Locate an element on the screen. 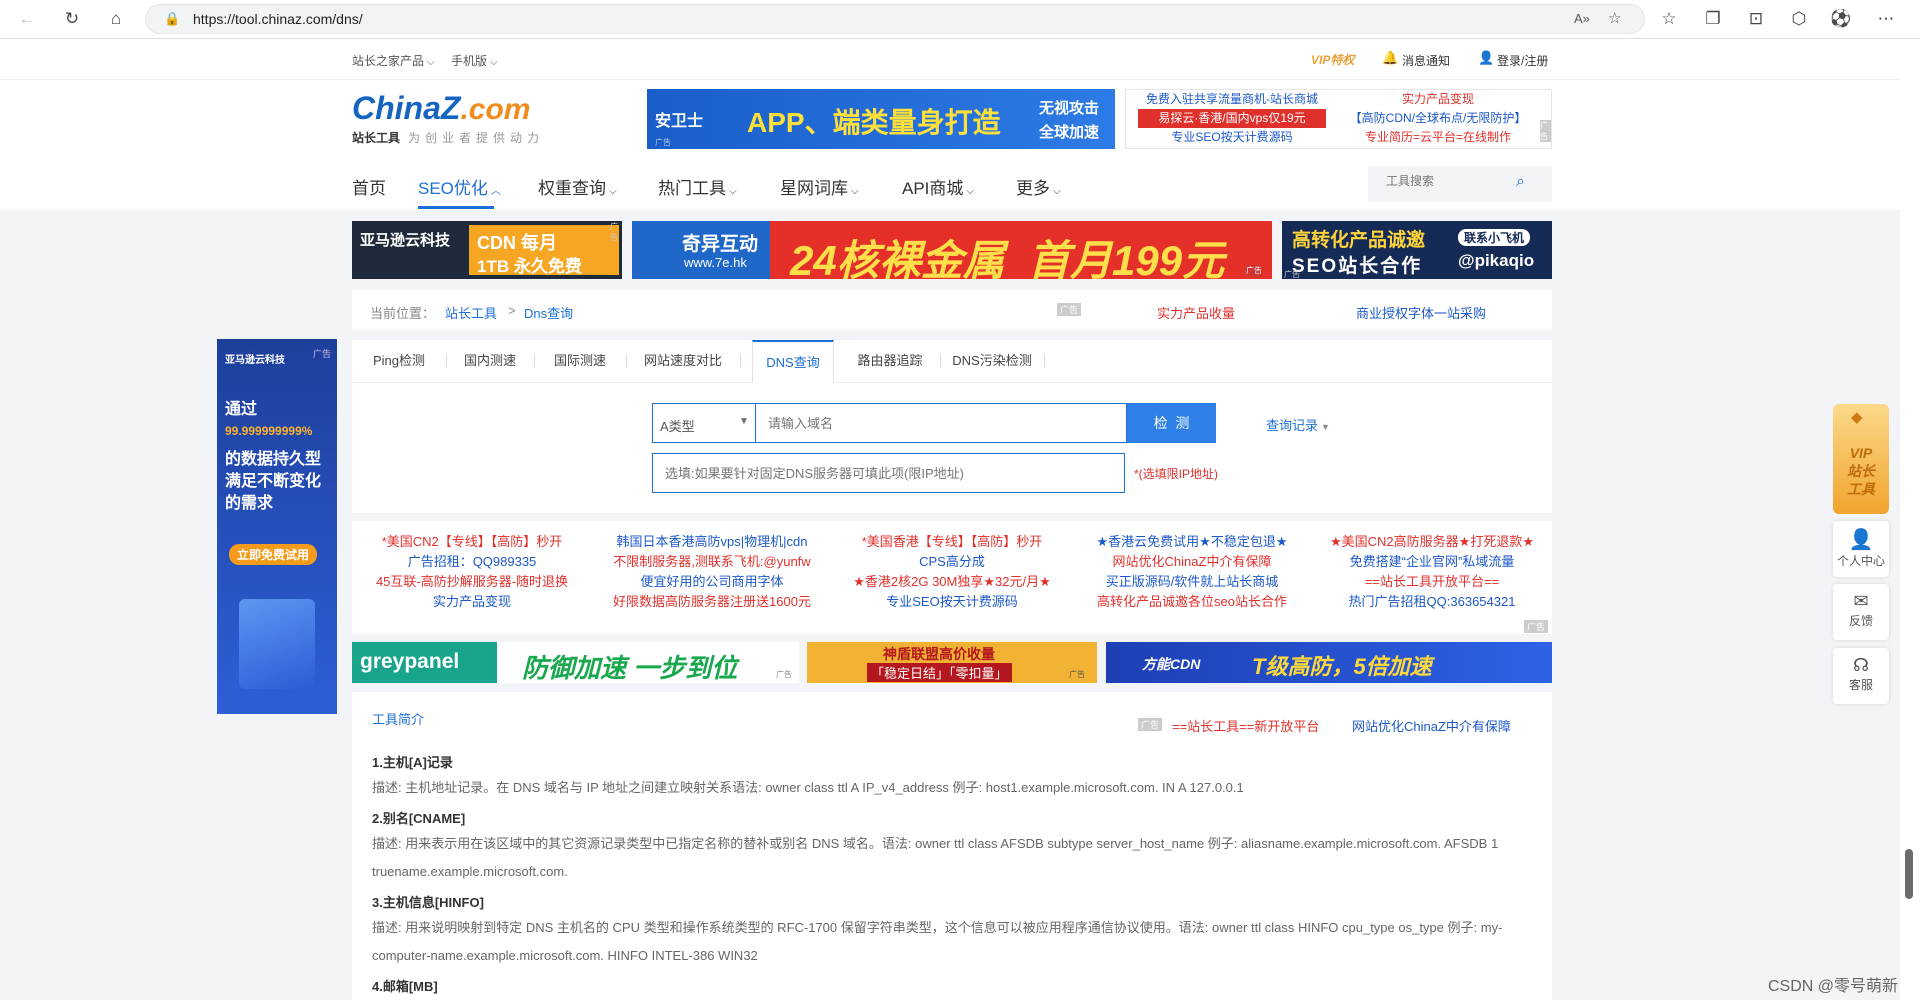 The image size is (1920, 1000). favorites-icon: ☆ is located at coordinates (1669, 19).